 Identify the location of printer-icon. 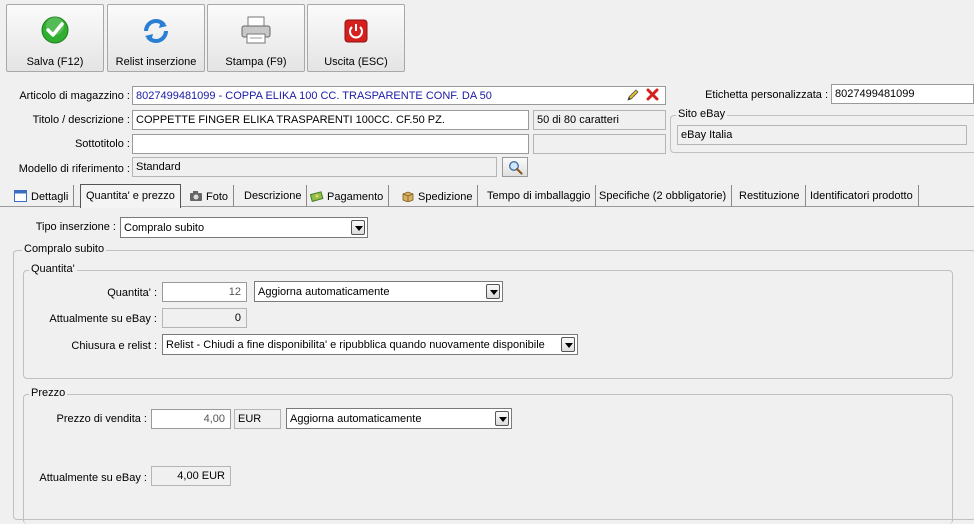
(256, 31).